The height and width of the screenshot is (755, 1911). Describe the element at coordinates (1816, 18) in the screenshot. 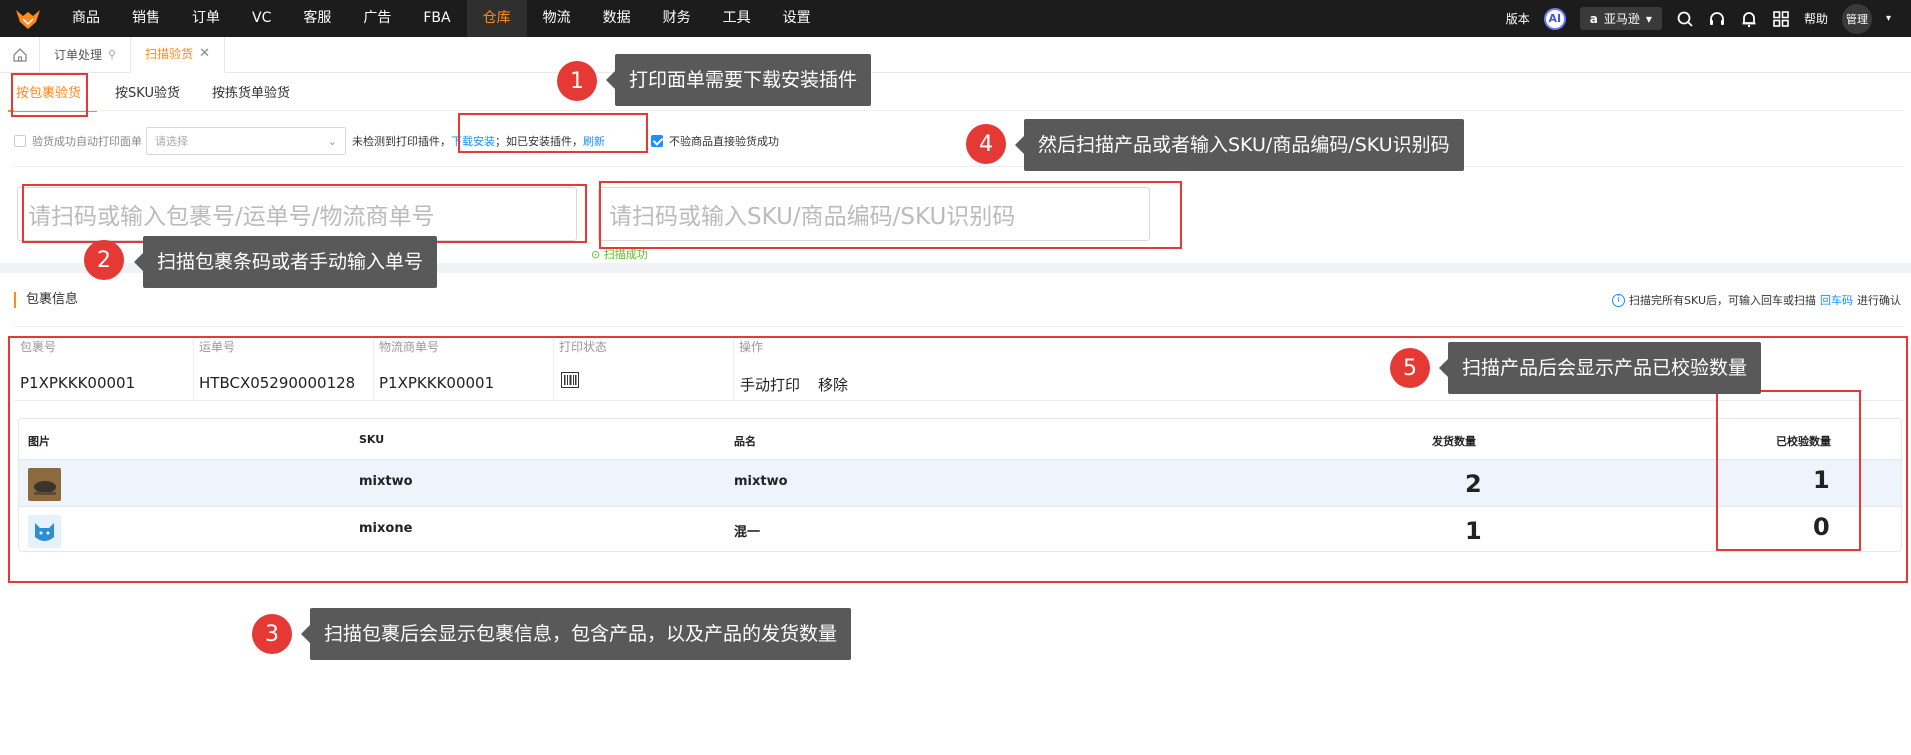

I see `help-link: 帮助` at that location.